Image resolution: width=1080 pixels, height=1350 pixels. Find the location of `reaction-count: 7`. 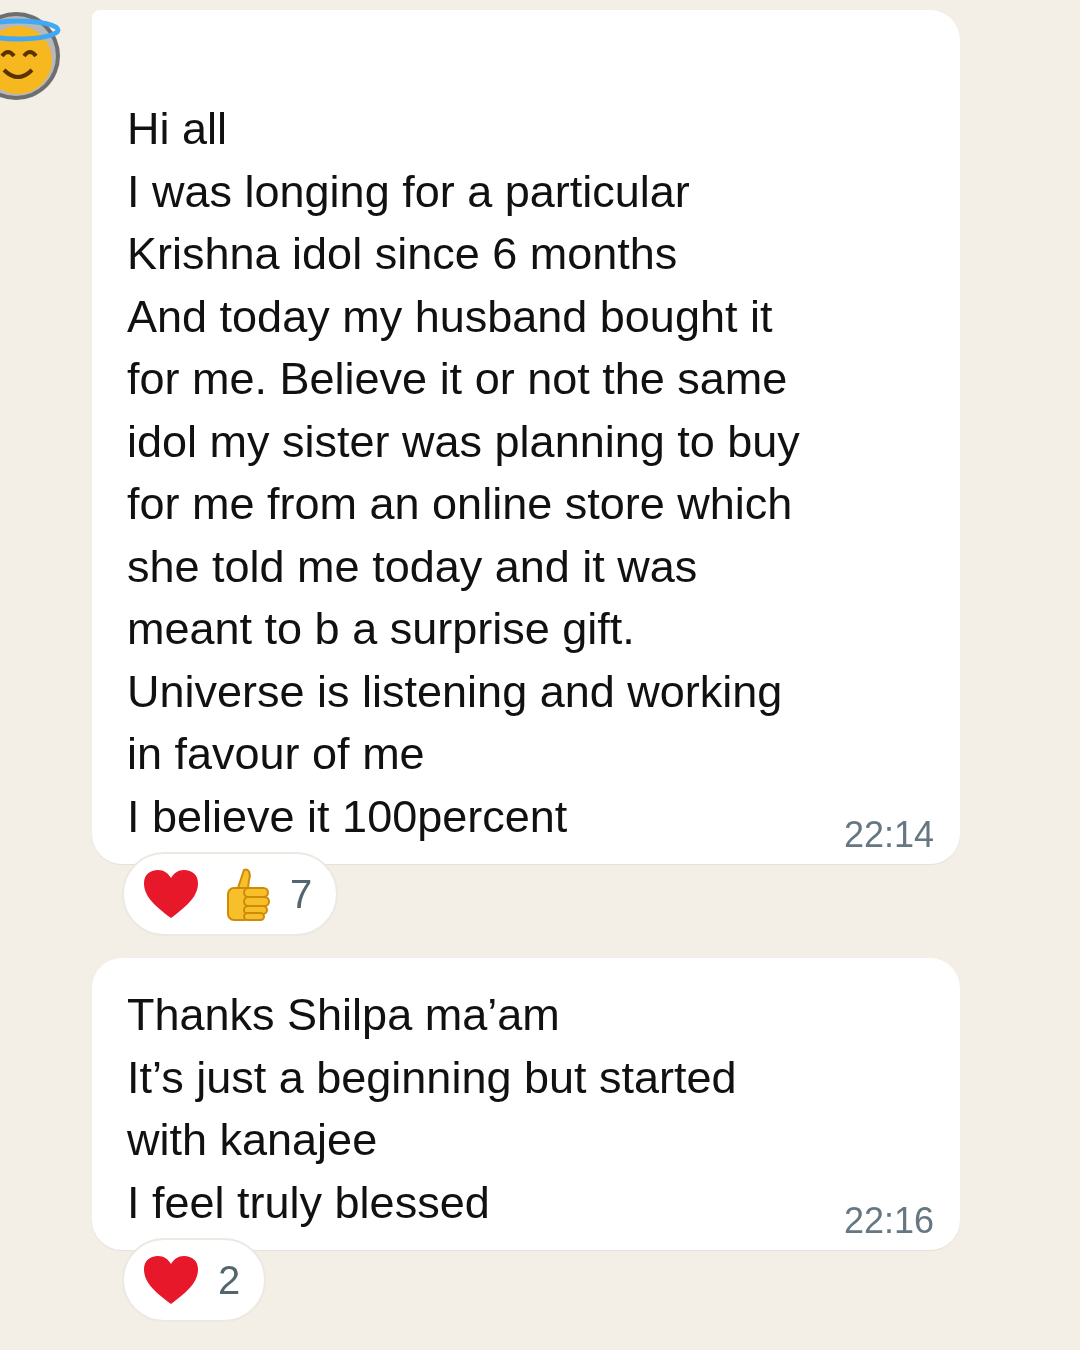

reaction-count: 7 is located at coordinates (301, 894).